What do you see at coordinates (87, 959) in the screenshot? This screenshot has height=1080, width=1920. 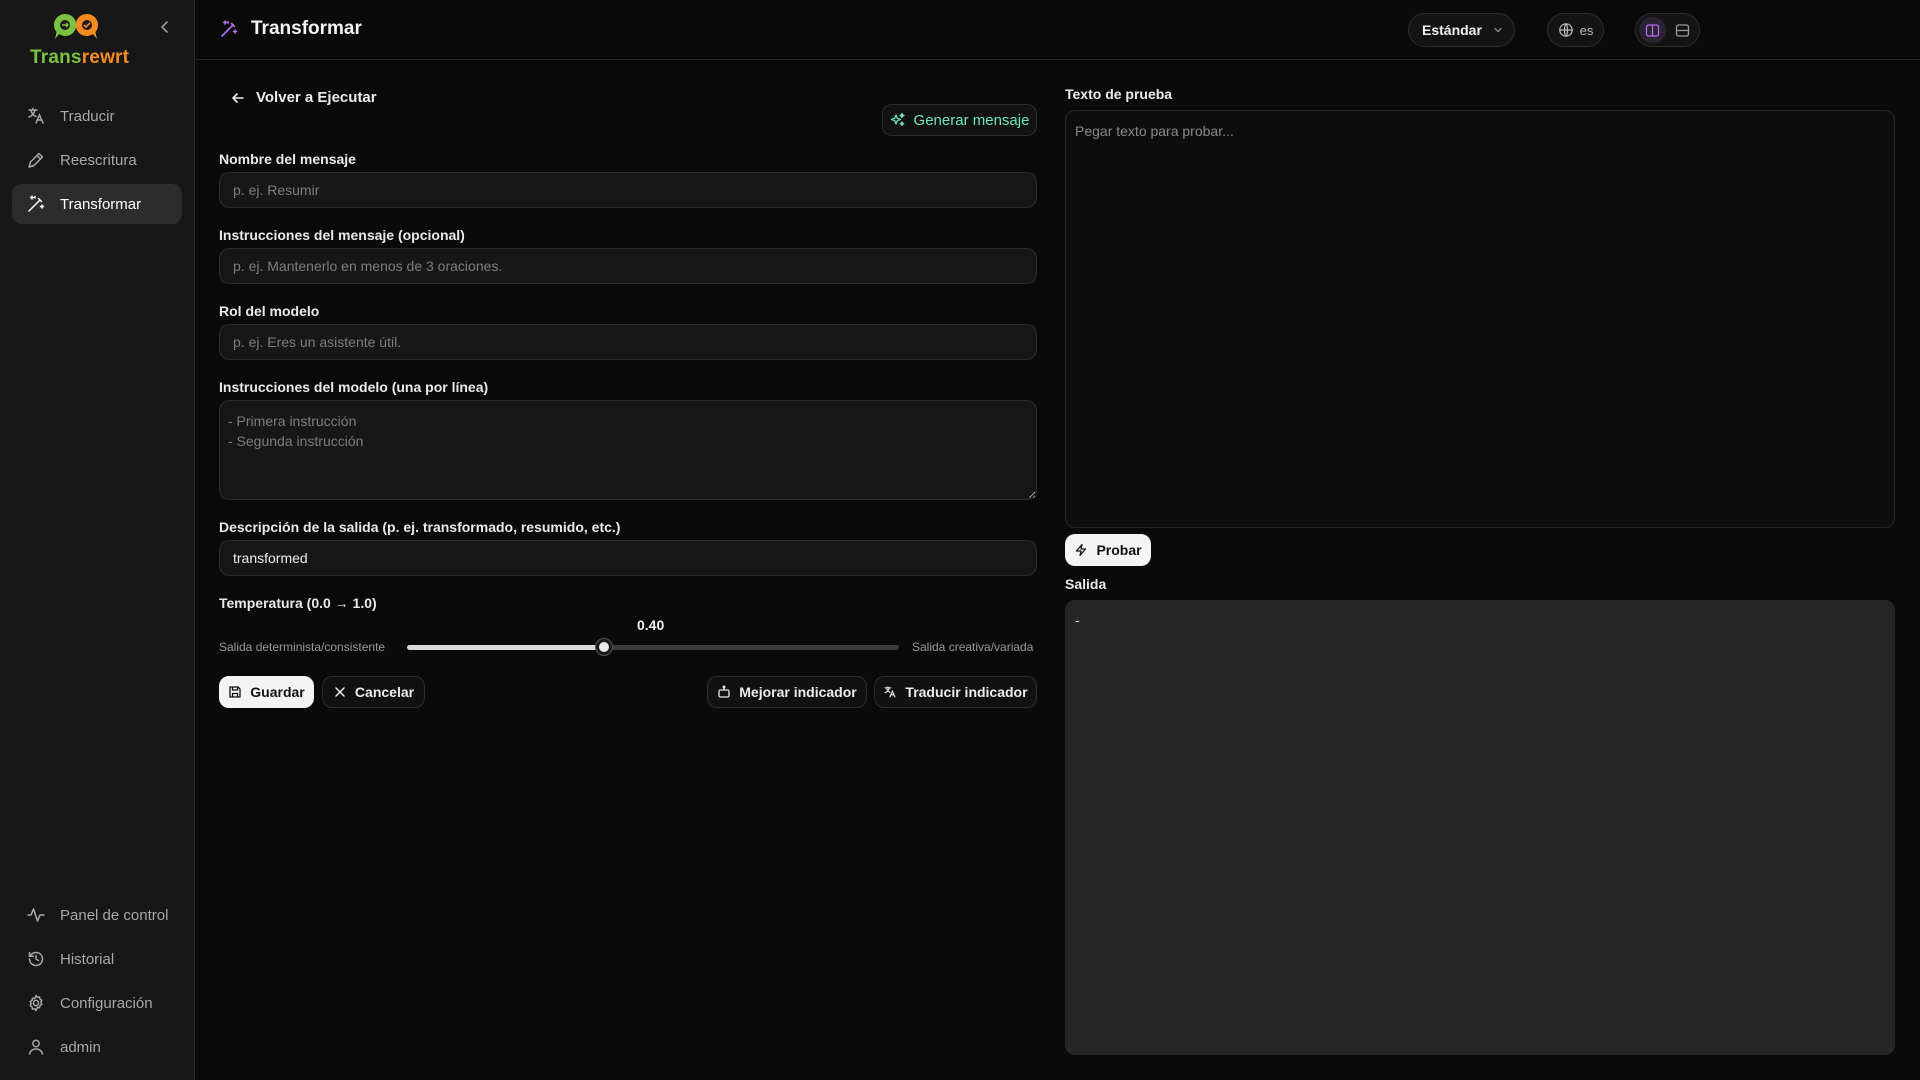 I see `sidebar-item-label: Historial` at bounding box center [87, 959].